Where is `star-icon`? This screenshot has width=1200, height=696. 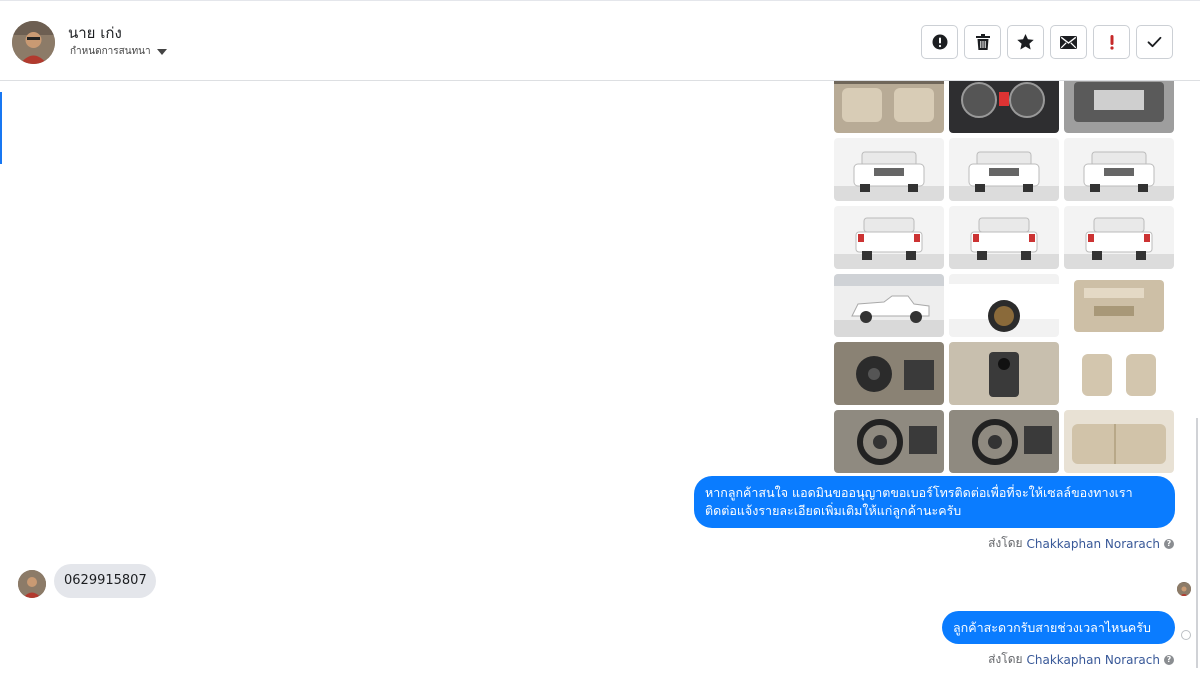
star-icon is located at coordinates (1025, 42).